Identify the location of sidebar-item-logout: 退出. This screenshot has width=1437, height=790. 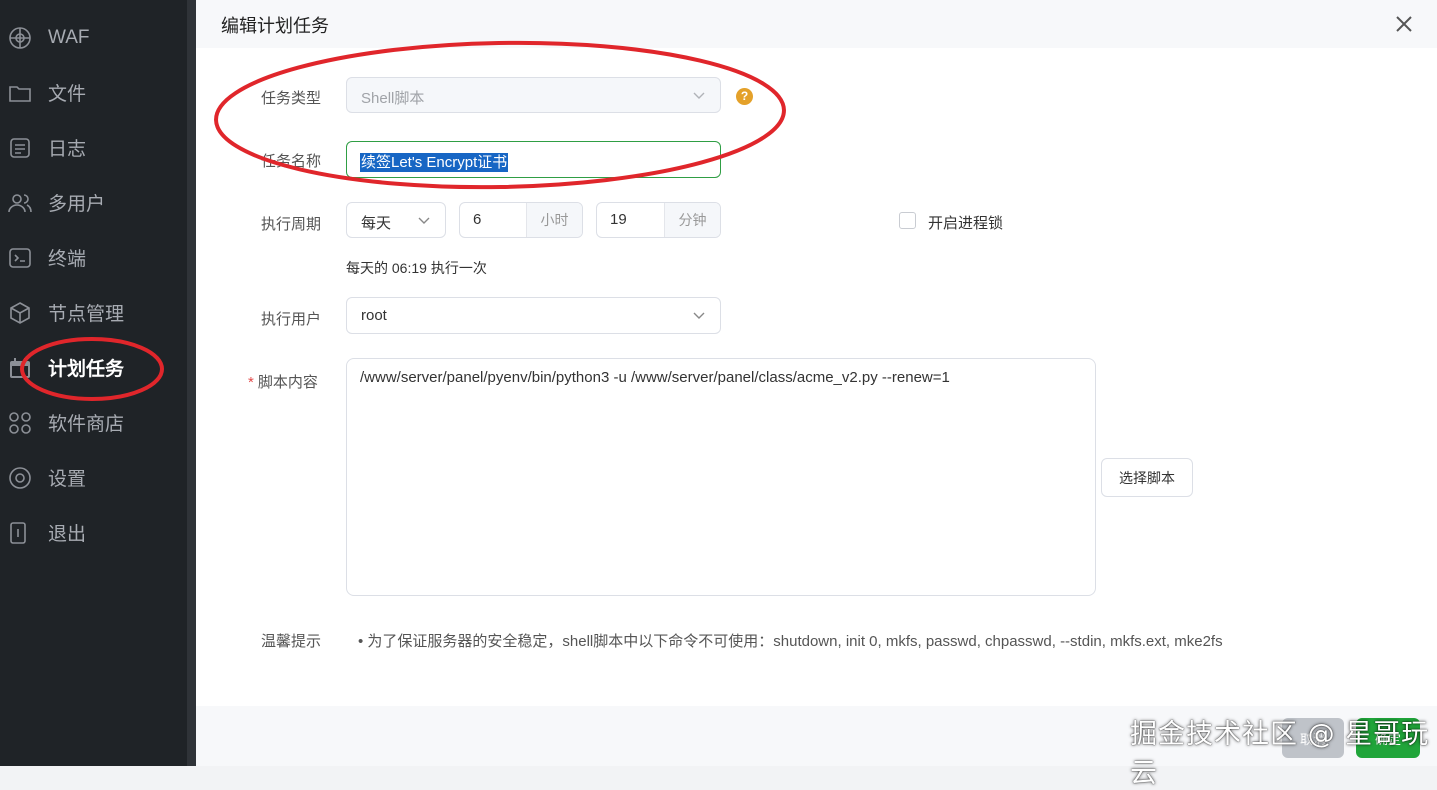
(93, 532).